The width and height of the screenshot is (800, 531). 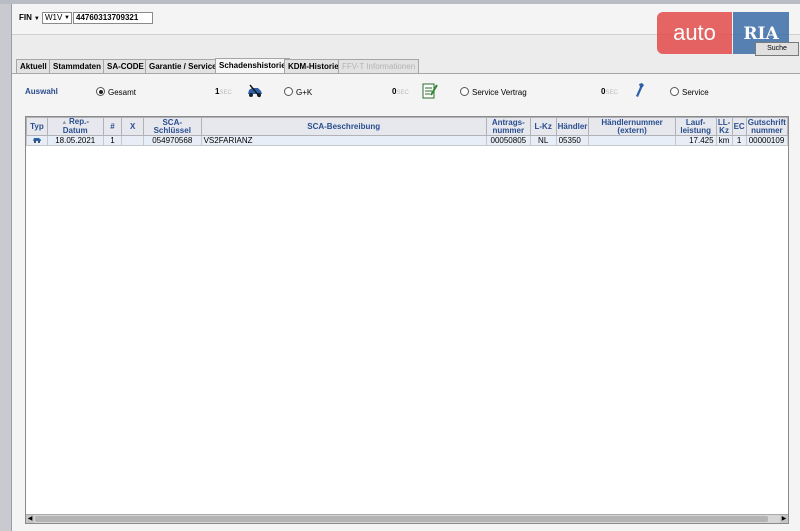 I want to click on radio-gesamt: Gesamt, so click(x=116, y=92).